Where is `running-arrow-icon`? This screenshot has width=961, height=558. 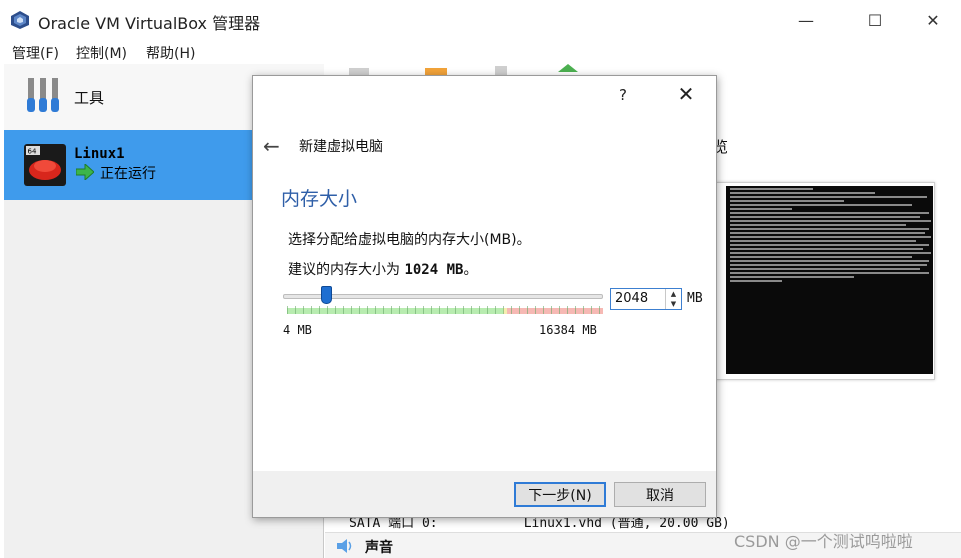
running-arrow-icon is located at coordinates (85, 172).